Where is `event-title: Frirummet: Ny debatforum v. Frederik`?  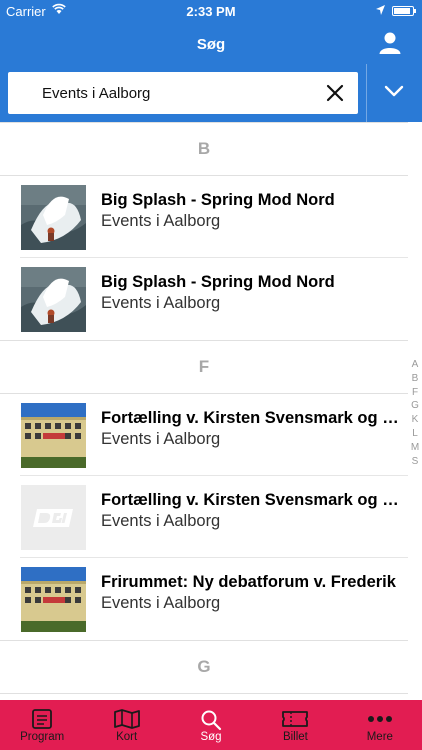 event-title: Frirummet: Ny debatforum v. Frederik is located at coordinates (248, 582).